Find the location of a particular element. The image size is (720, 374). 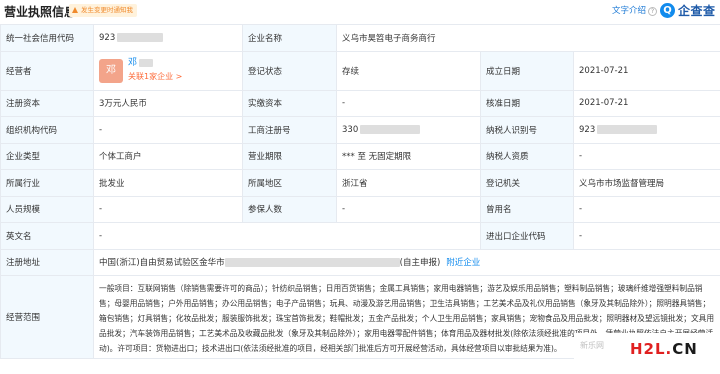

table-row: 统一社会信用代码 923 企业名称 义乌市昊笤电子商务商行 is located at coordinates (360, 38).